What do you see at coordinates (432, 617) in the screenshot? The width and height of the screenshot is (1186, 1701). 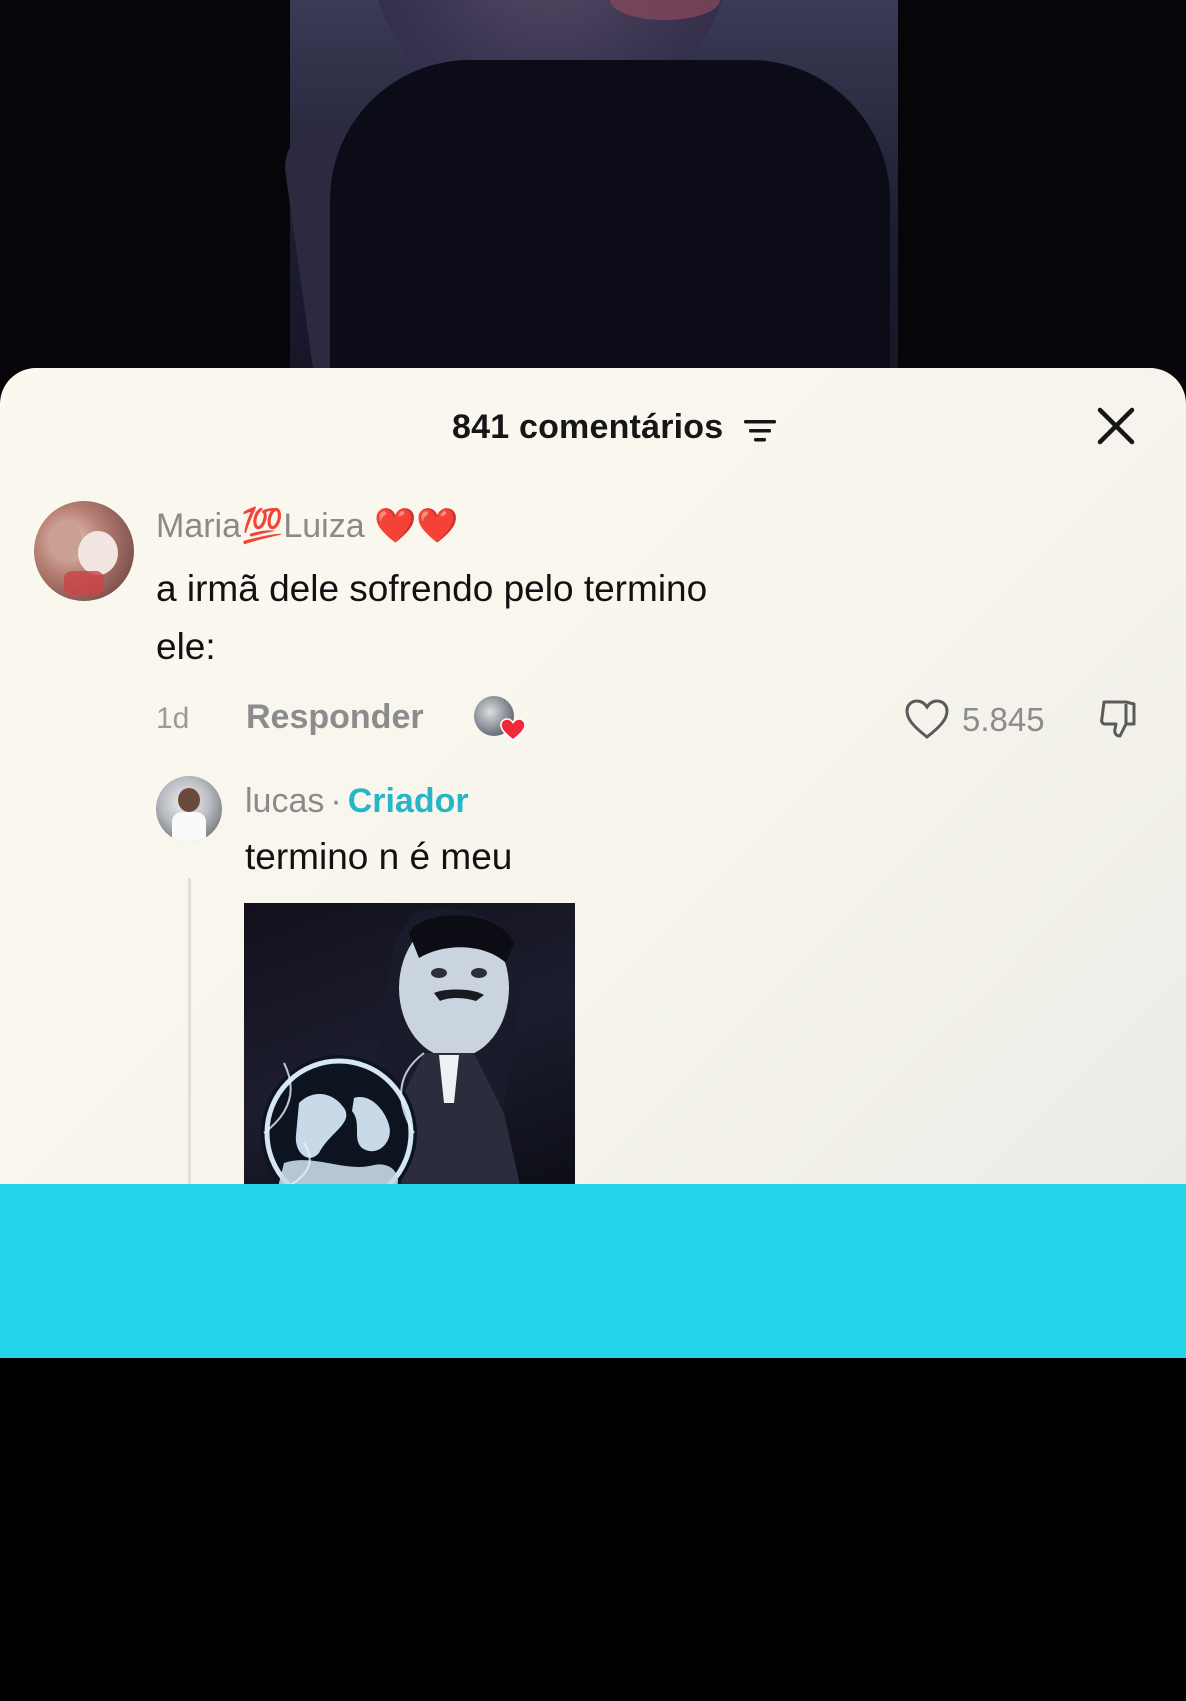 I see `comment-text: a irmã dele sofrendo pelo termino ele:` at bounding box center [432, 617].